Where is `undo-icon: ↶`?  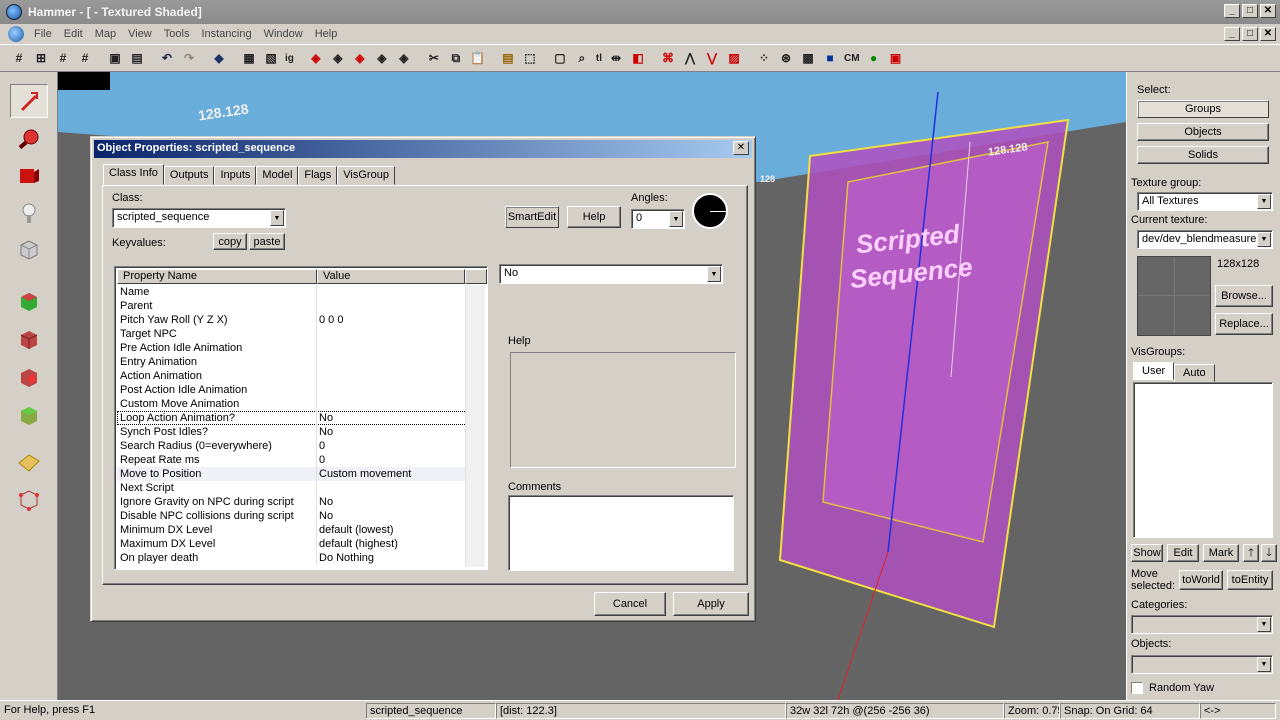 undo-icon: ↶ is located at coordinates (167, 58).